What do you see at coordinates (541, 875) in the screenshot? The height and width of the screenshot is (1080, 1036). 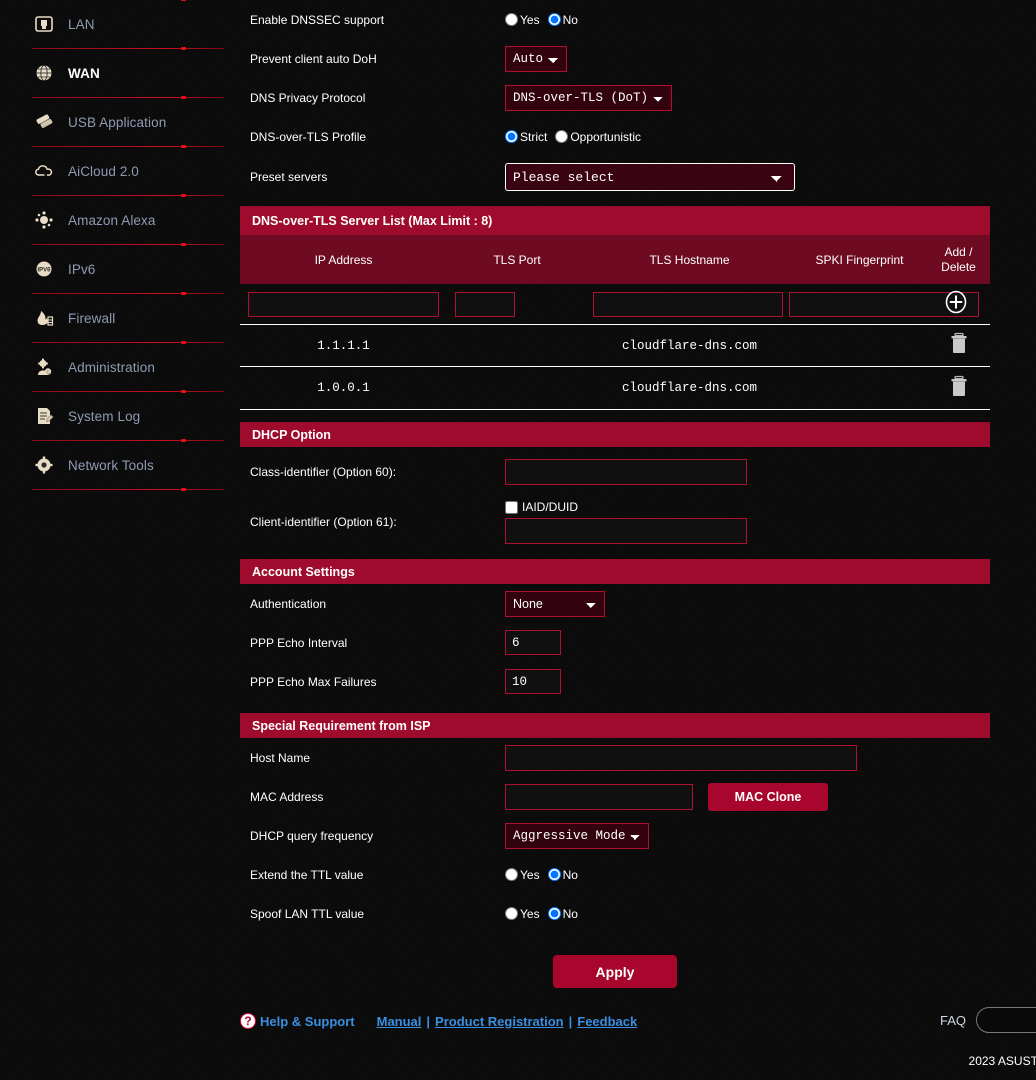 I see `extend-ttl-radio-group: Yes No` at bounding box center [541, 875].